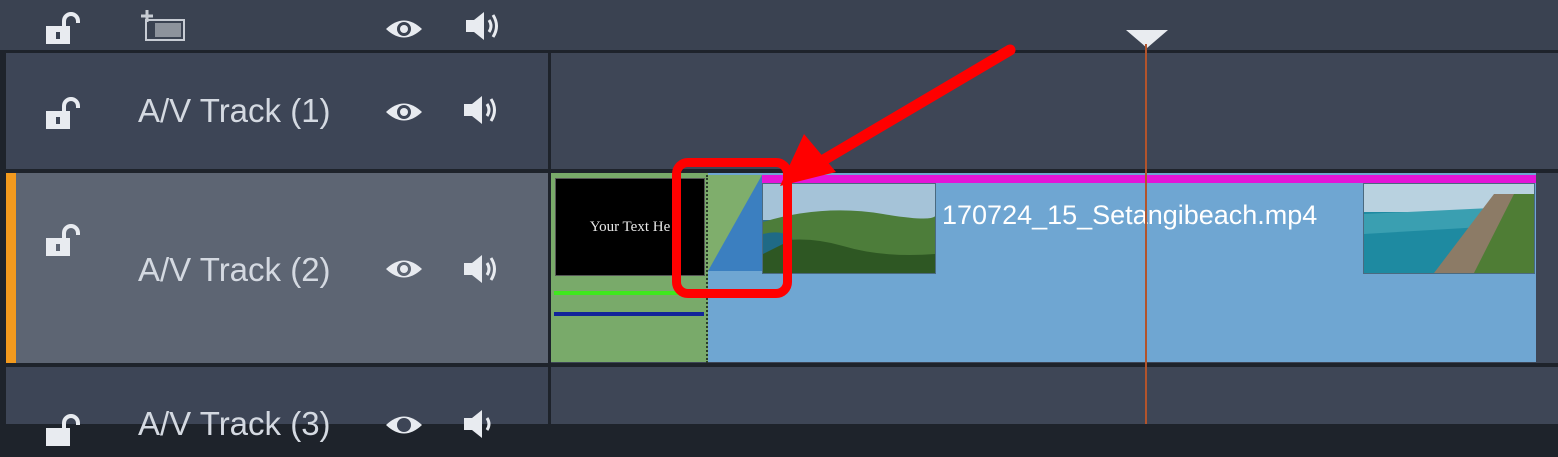 The image size is (1558, 457). I want to click on playhead-handle, so click(1147, 39).